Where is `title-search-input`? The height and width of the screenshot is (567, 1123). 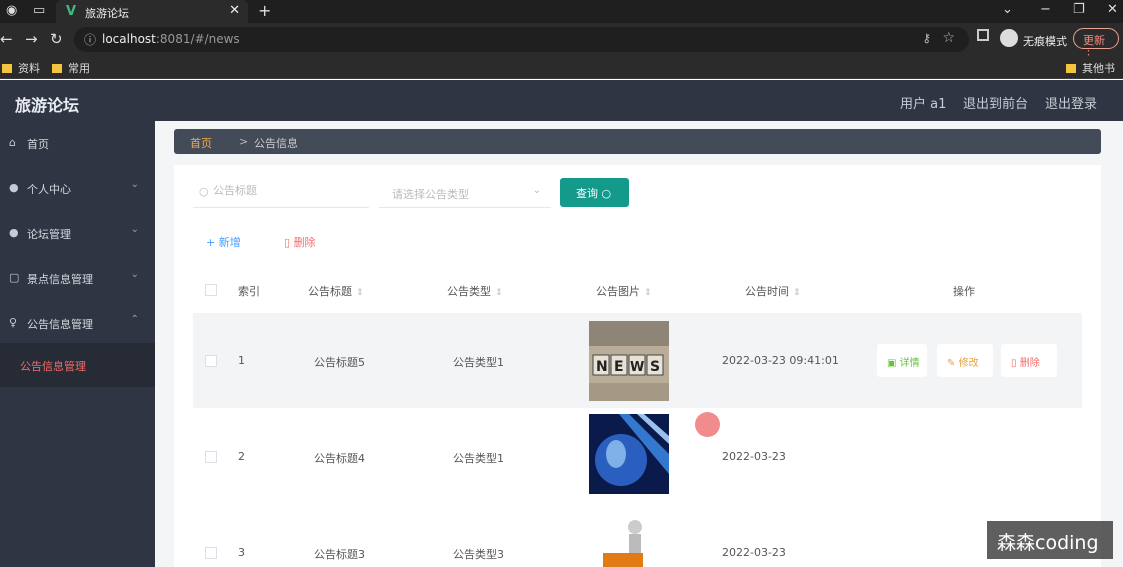
title-search-input is located at coordinates (288, 190).